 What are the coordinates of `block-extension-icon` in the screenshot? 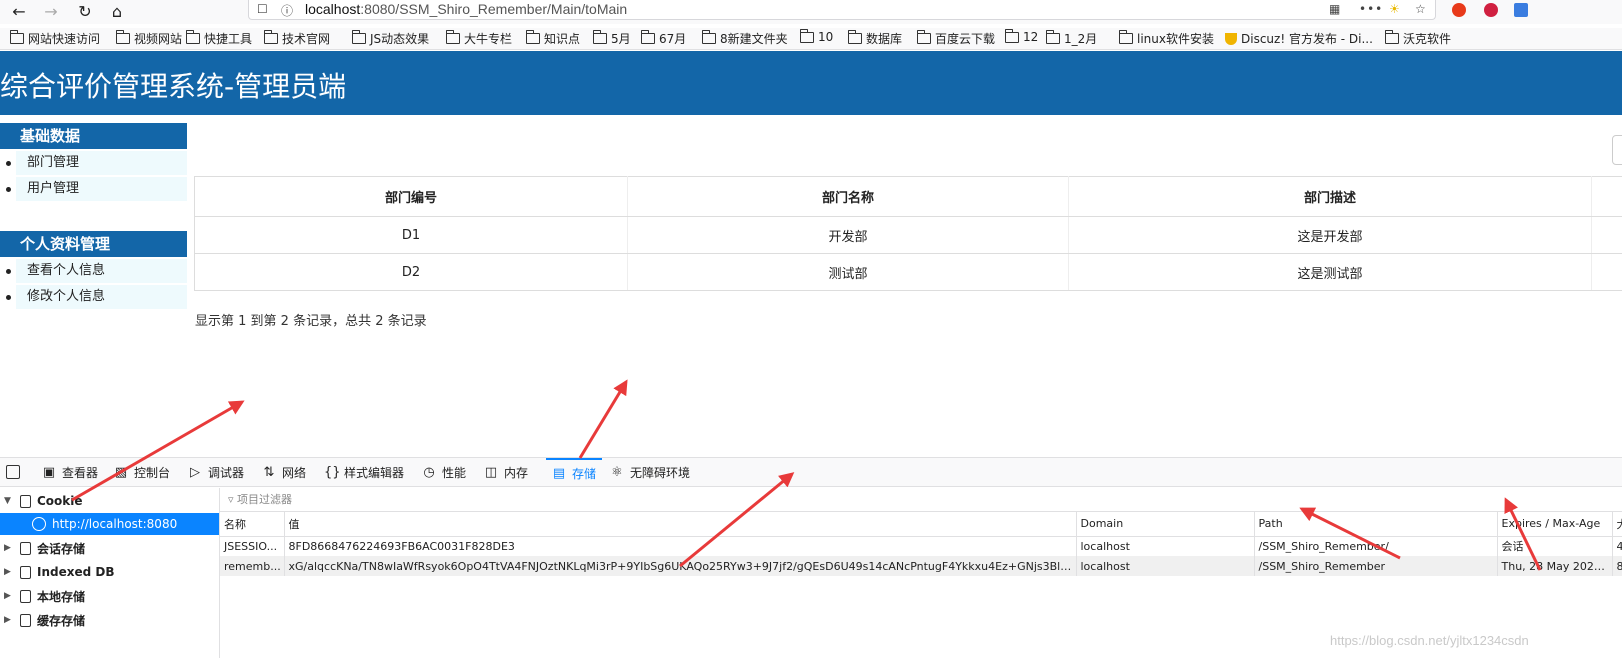 It's located at (1491, 10).